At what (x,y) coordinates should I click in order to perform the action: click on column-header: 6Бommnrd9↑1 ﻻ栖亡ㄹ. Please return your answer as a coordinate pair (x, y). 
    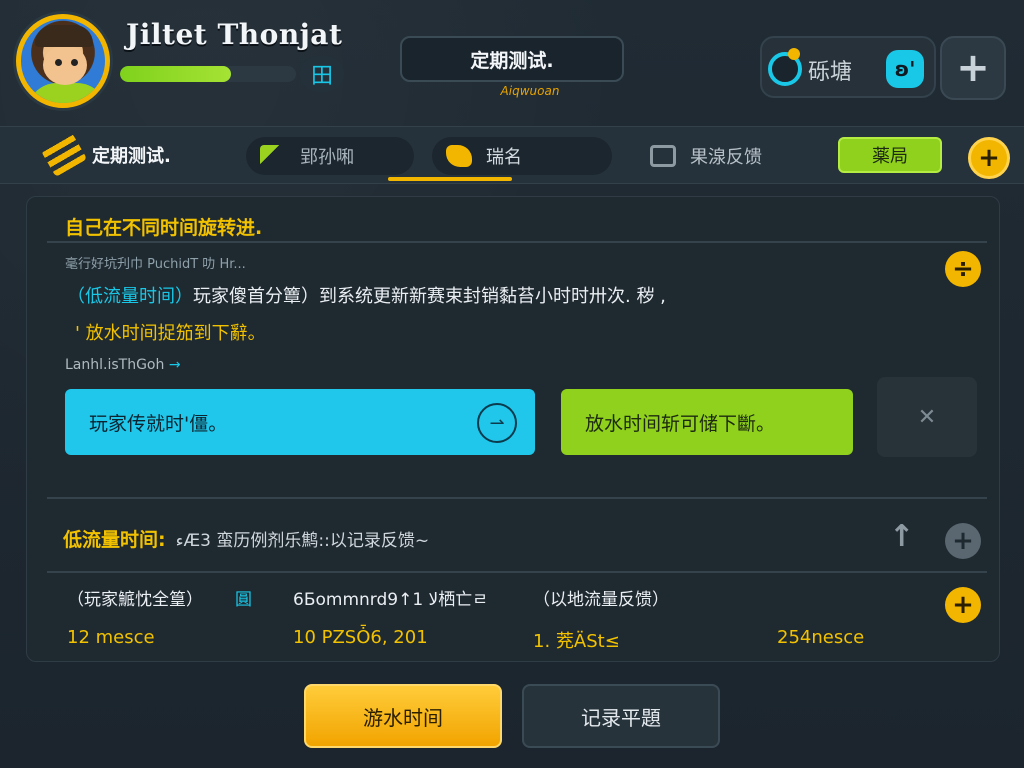
    Looking at the image, I should click on (390, 600).